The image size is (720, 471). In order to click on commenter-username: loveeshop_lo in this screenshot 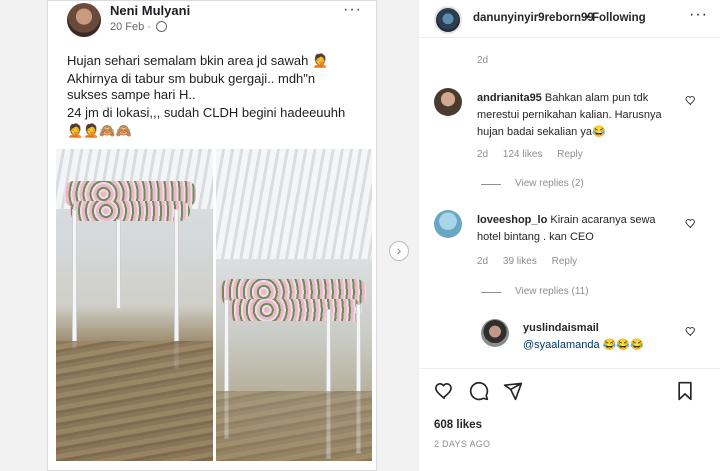, I will do `click(512, 220)`.